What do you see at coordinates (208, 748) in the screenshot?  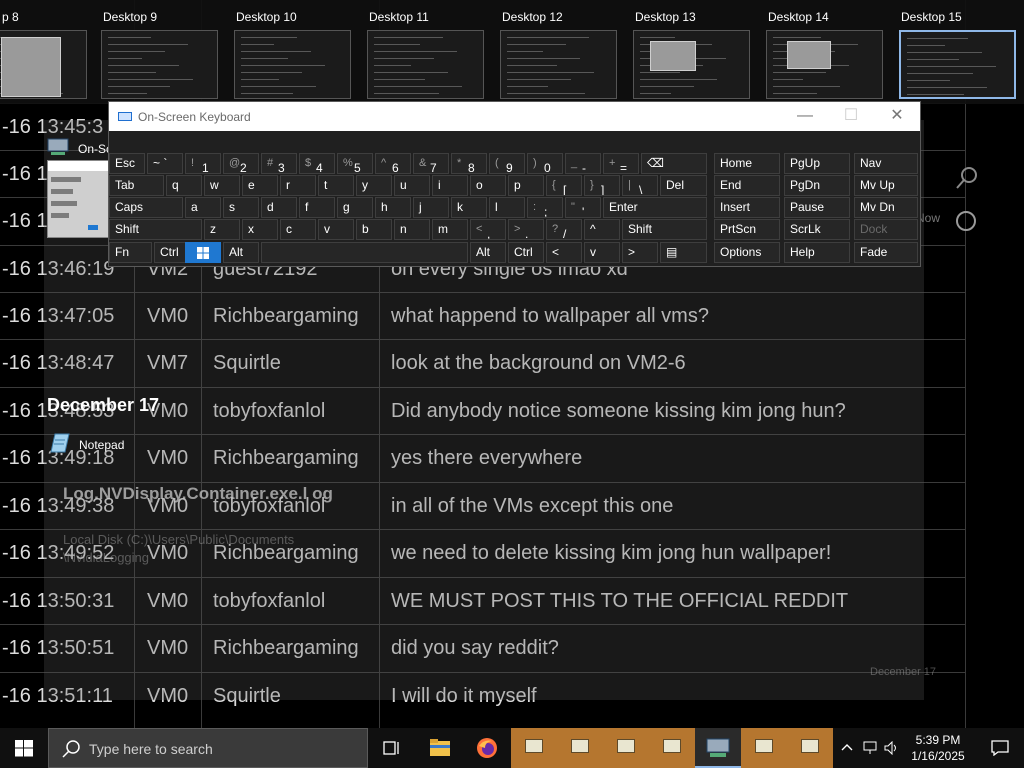 I see `taskbar-search-box: Type here to search` at bounding box center [208, 748].